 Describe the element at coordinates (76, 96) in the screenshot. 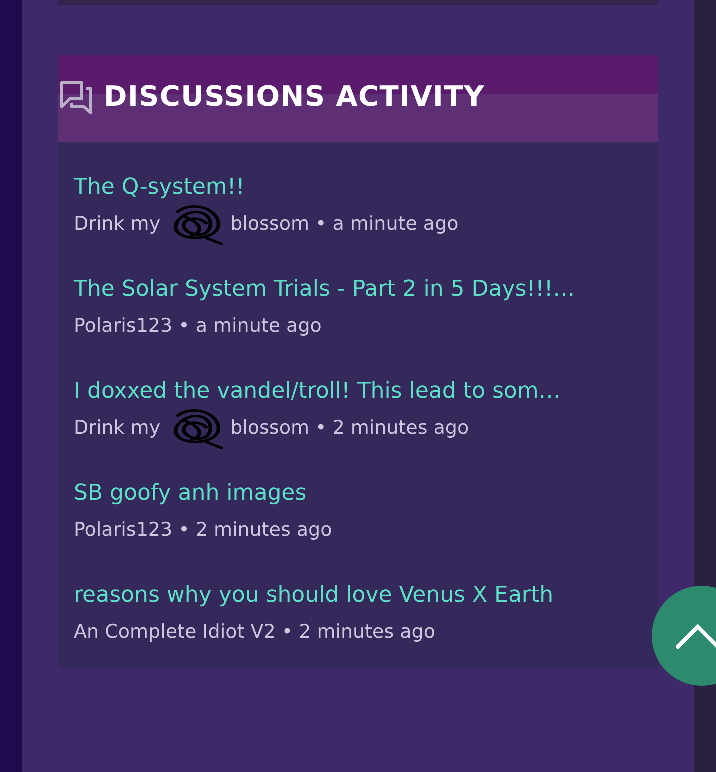

I see `chat-icon` at that location.